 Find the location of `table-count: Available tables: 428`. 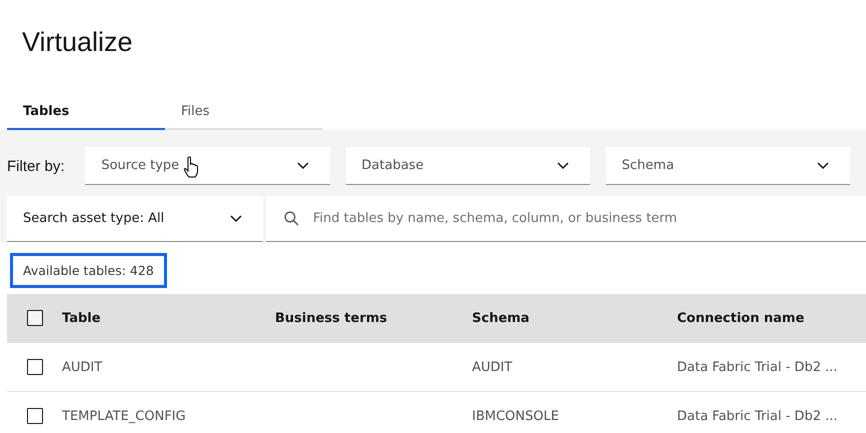

table-count: Available tables: 428 is located at coordinates (88, 270).